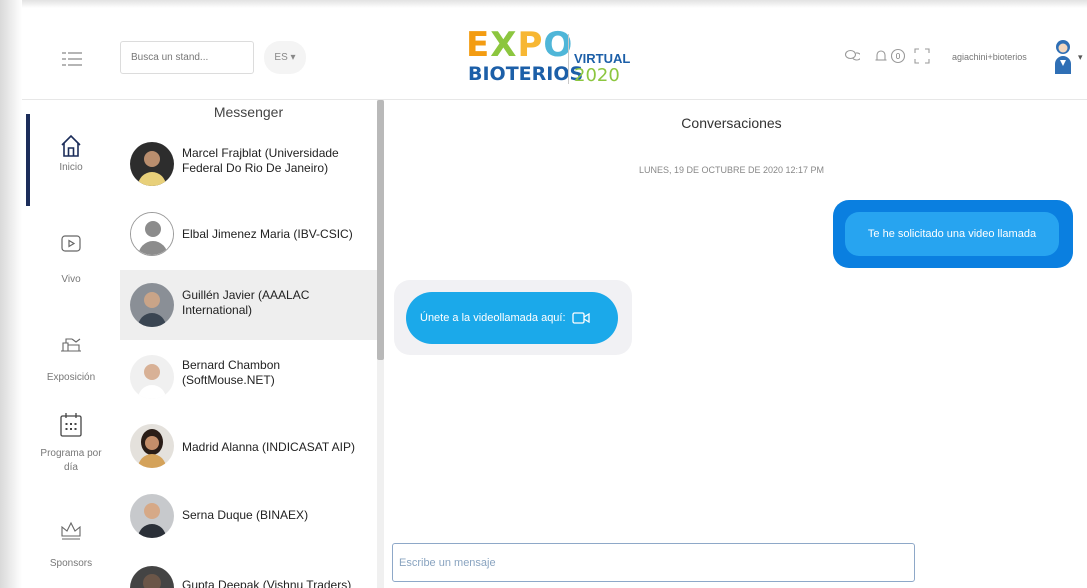 Image resolution: width=1087 pixels, height=588 pixels. I want to click on stand-icon, so click(71, 345).